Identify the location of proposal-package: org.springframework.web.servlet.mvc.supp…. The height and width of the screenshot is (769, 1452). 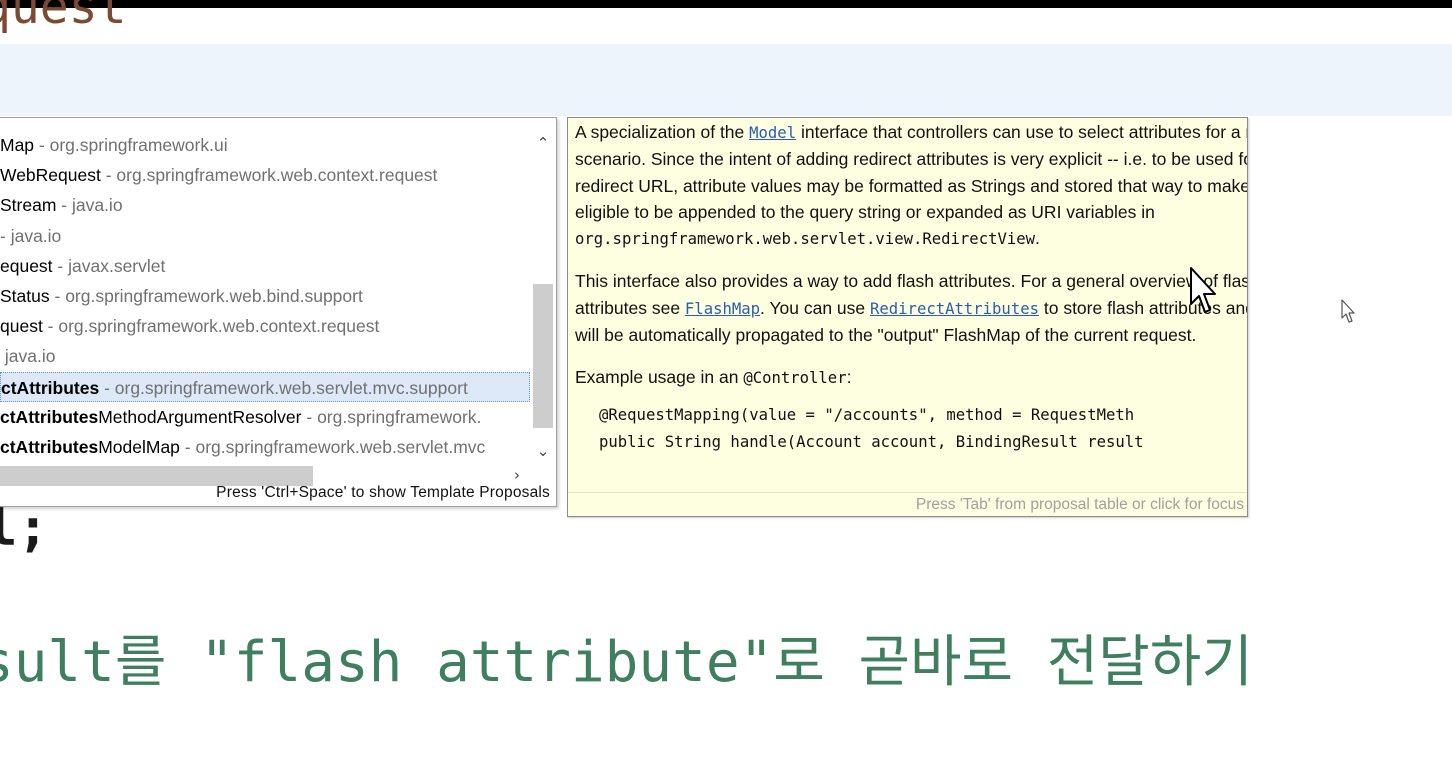
(291, 387).